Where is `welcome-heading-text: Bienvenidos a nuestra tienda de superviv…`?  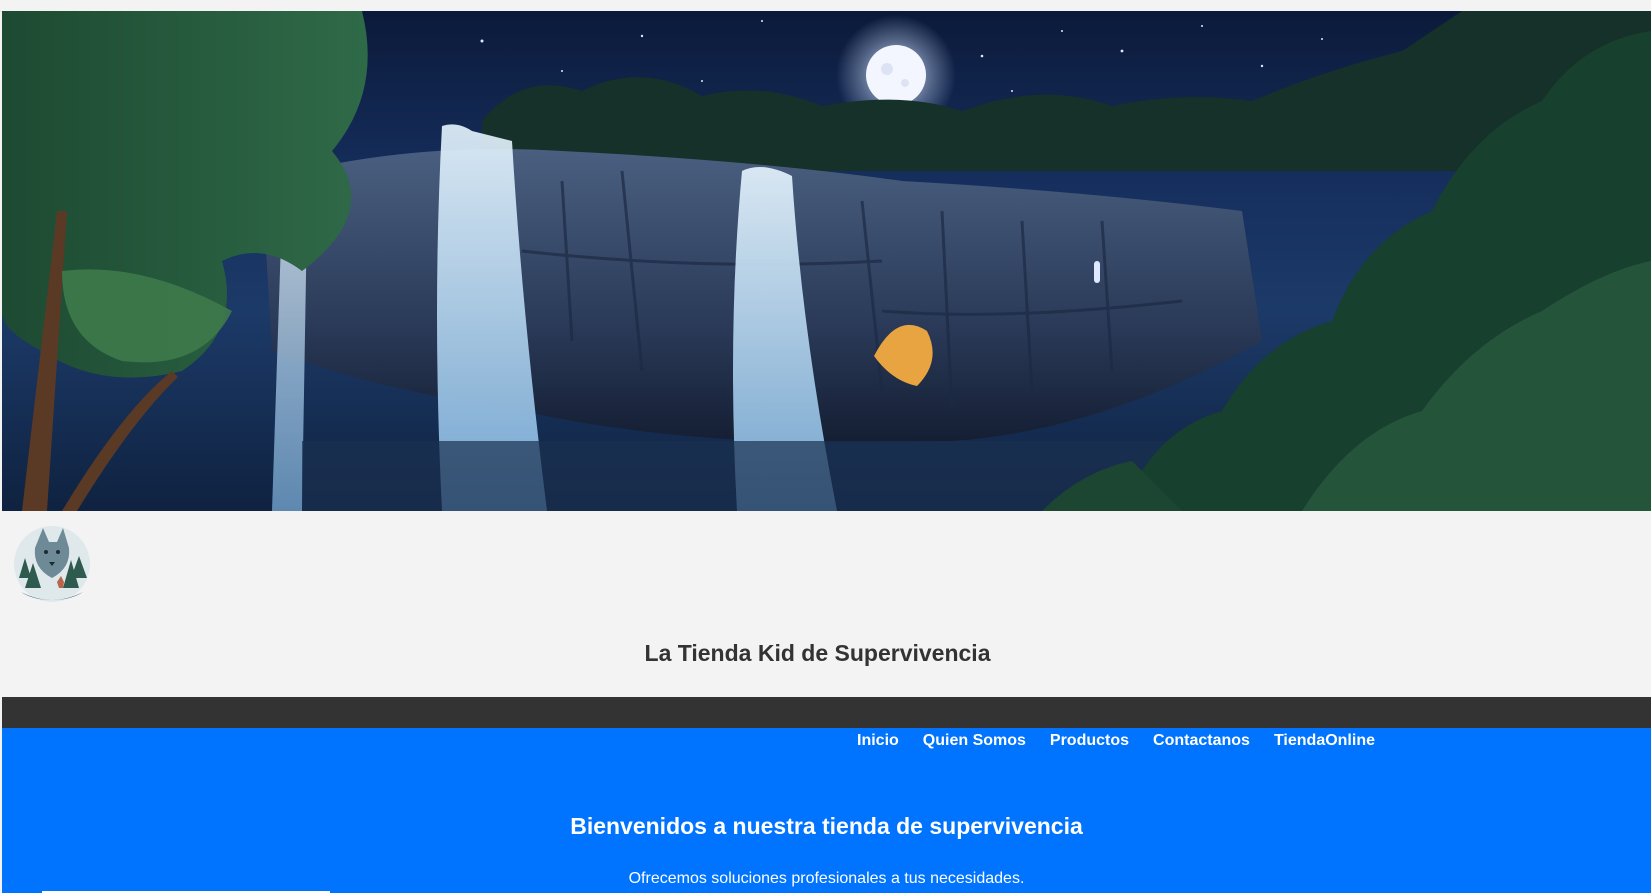
welcome-heading-text: Bienvenidos a nuestra tienda de superviv… is located at coordinates (826, 826).